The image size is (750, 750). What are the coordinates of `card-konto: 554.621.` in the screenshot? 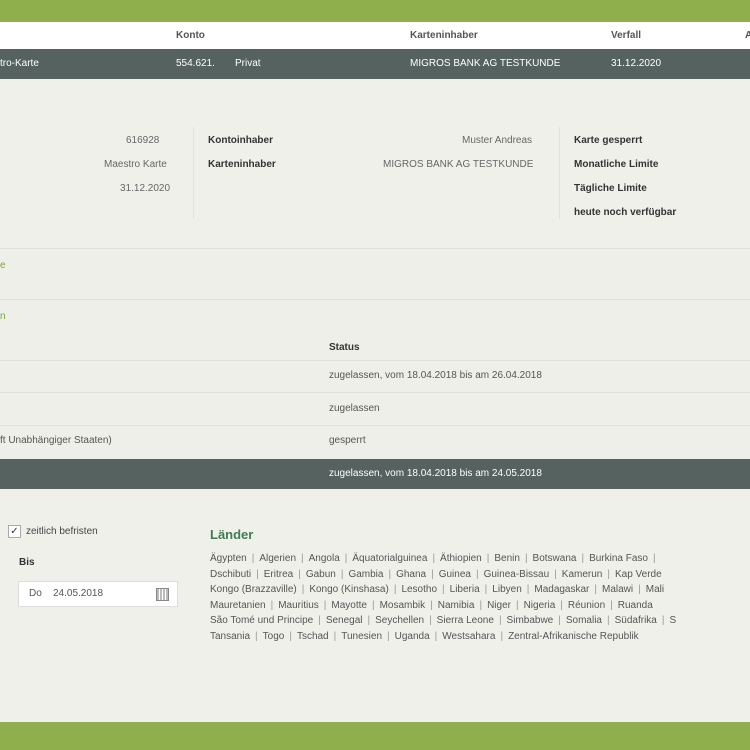 It's located at (195, 63).